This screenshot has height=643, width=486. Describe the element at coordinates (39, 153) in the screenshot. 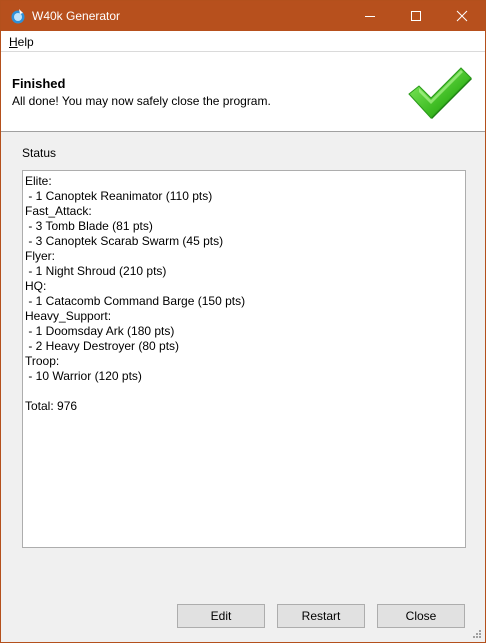

I see `status-label: Status` at that location.